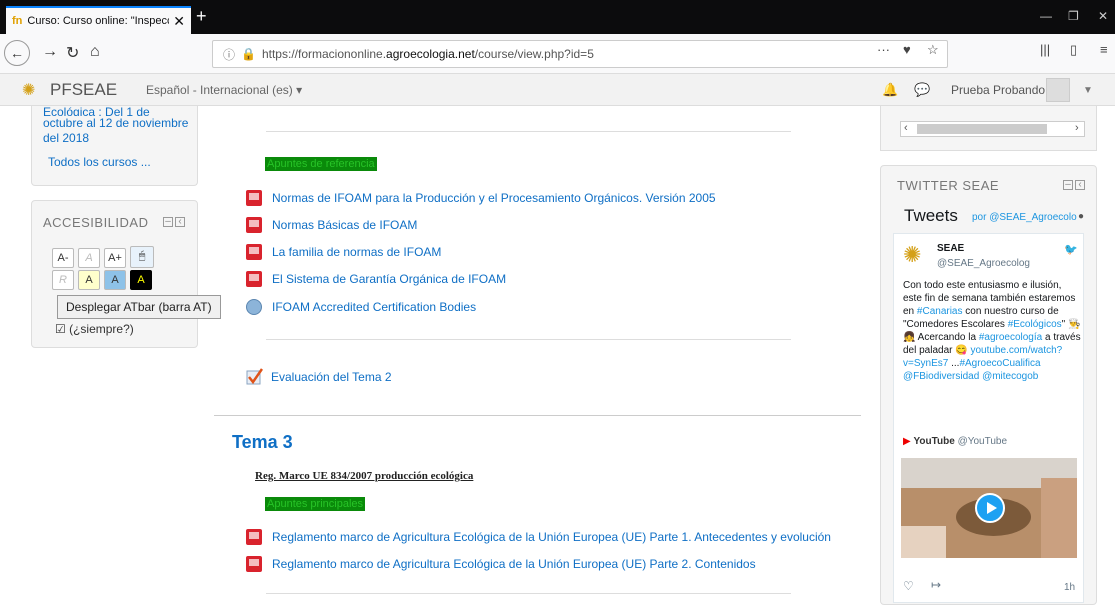  Describe the element at coordinates (983, 263) in the screenshot. I see `tweet-handle: @SEAE_Agroecolog` at that location.